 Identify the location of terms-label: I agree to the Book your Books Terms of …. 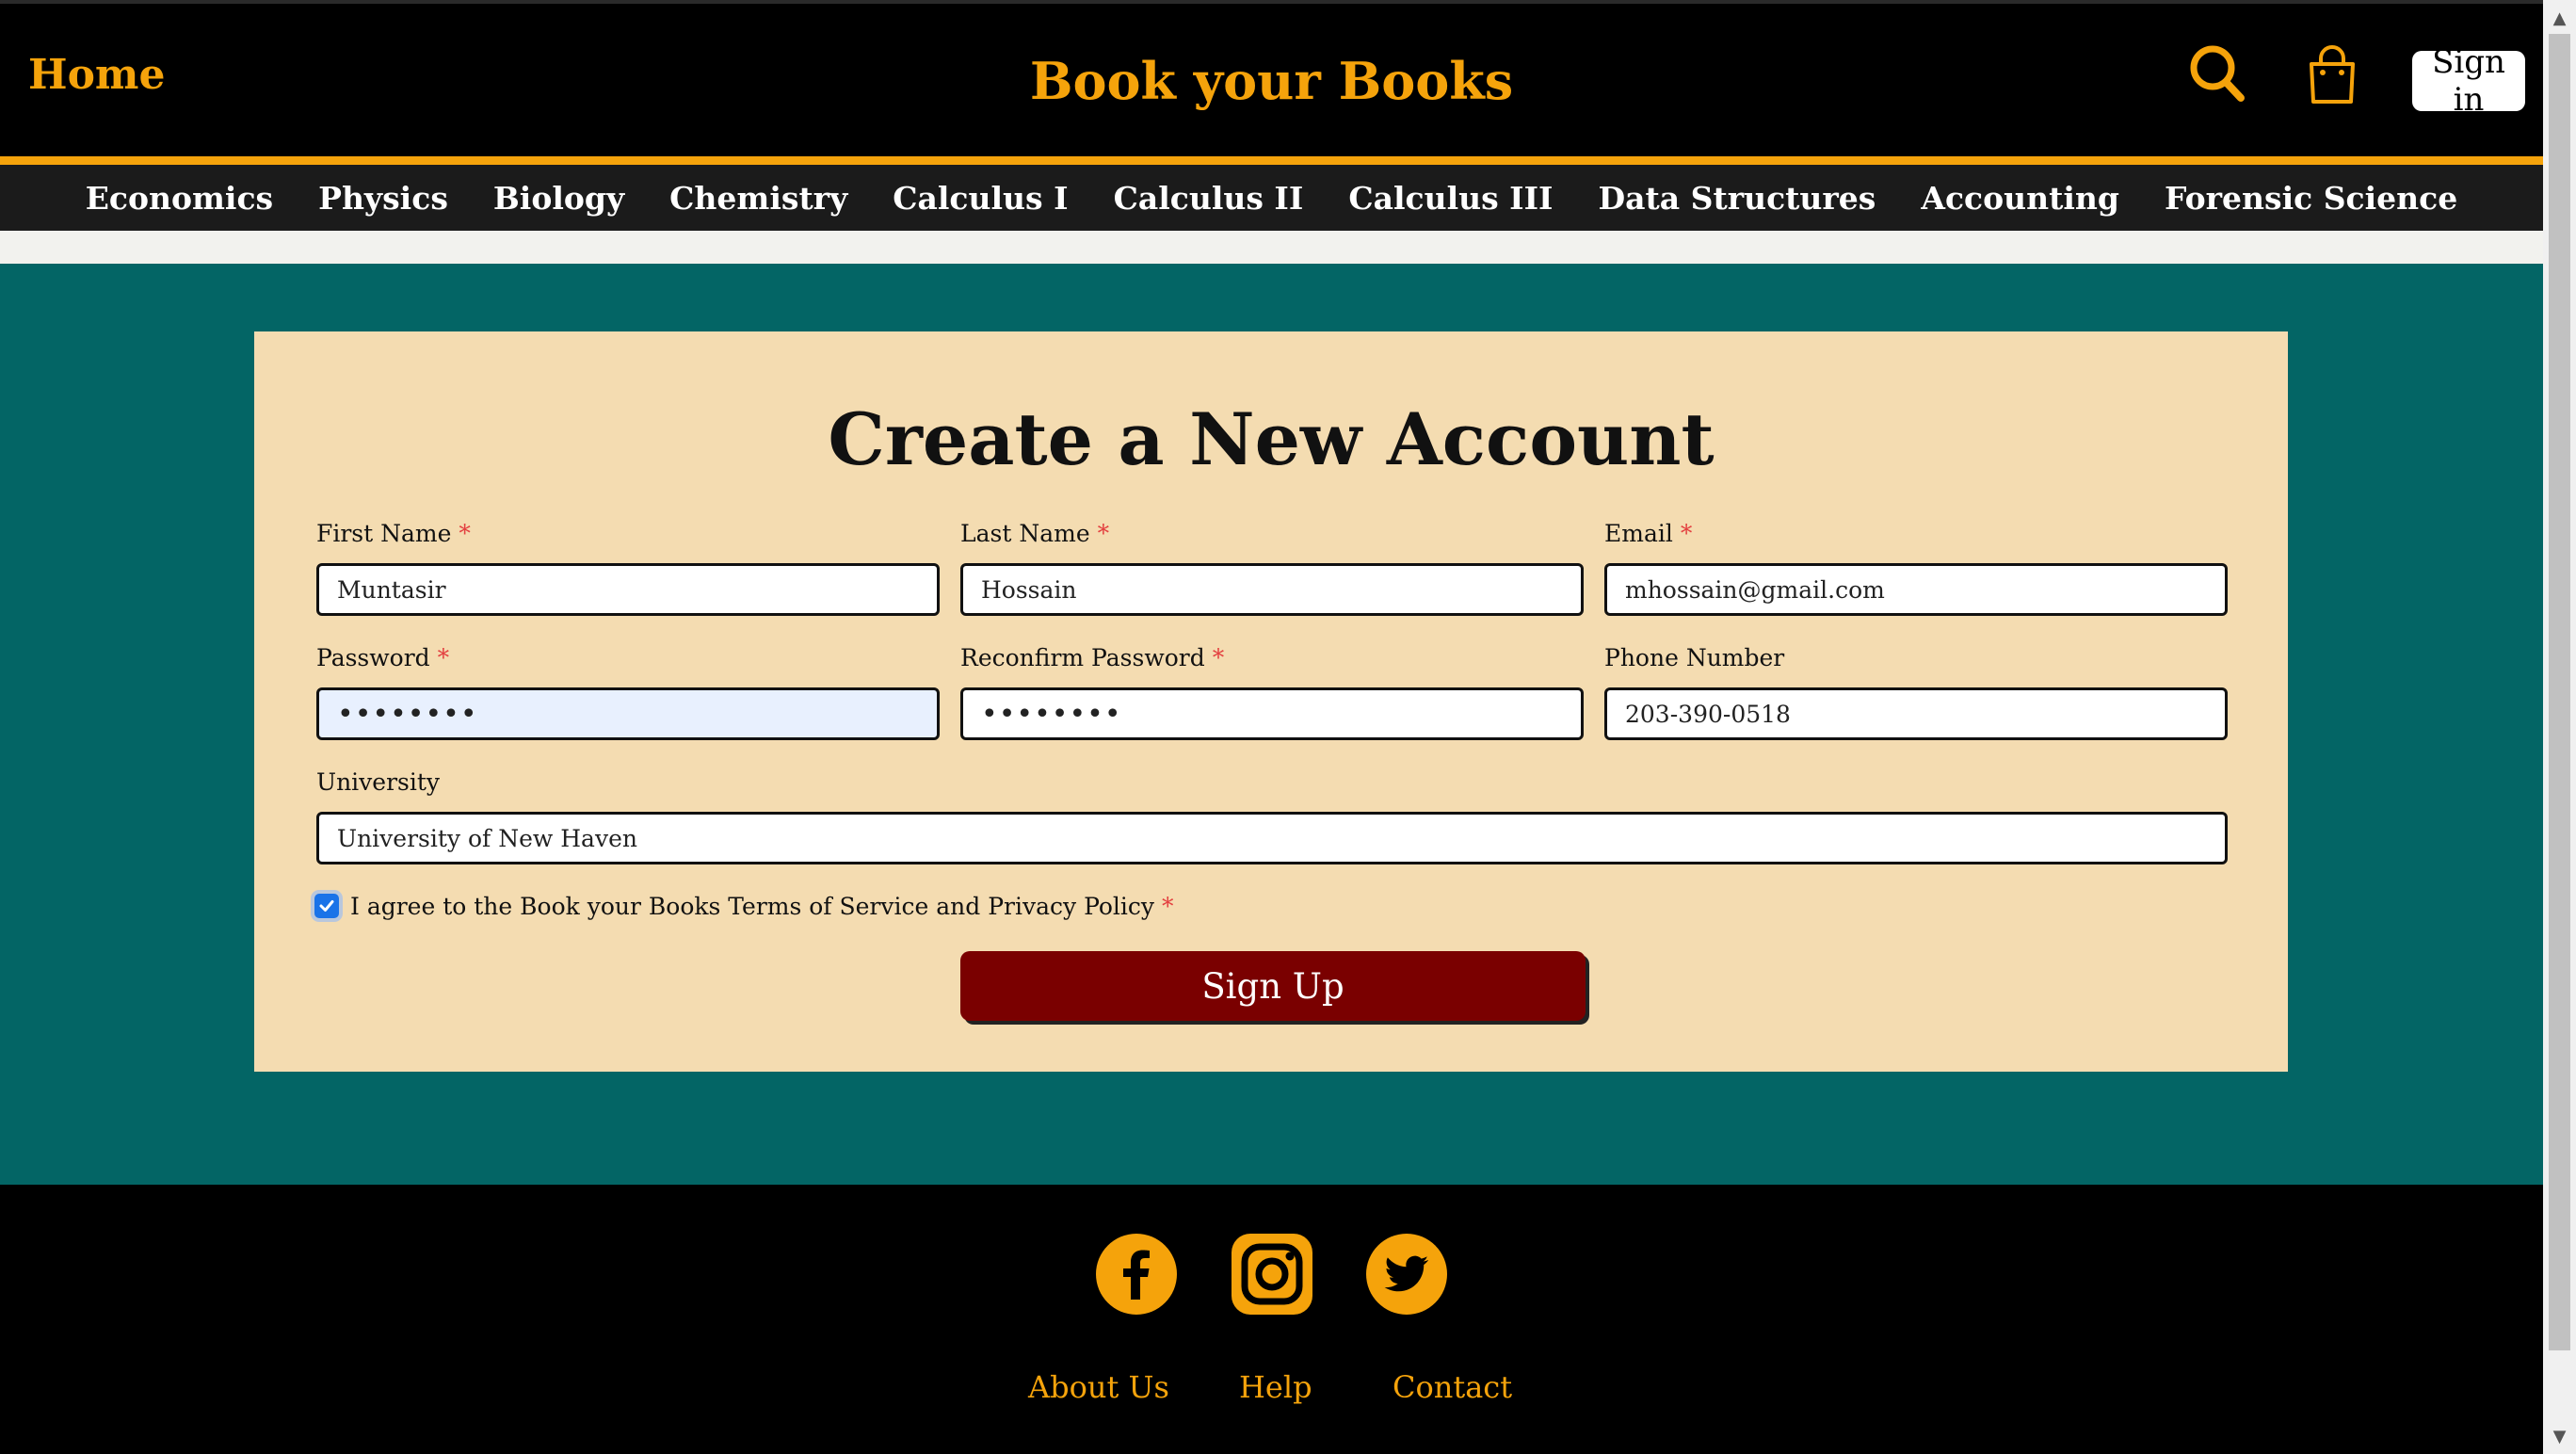
(762, 906).